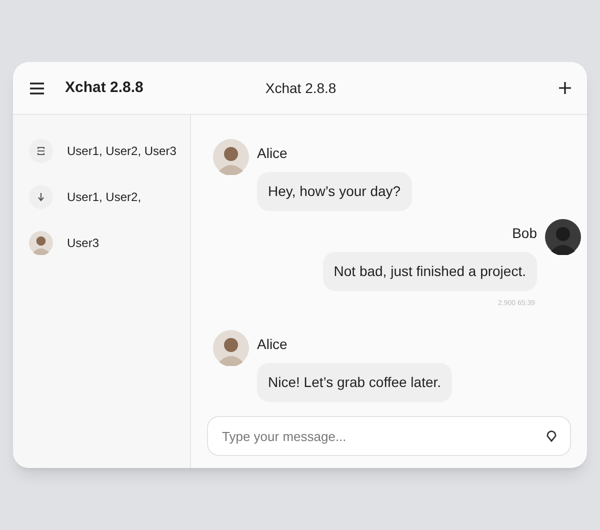 The image size is (600, 530). I want to click on message-bubble: Not bad, just finished a project., so click(429, 271).